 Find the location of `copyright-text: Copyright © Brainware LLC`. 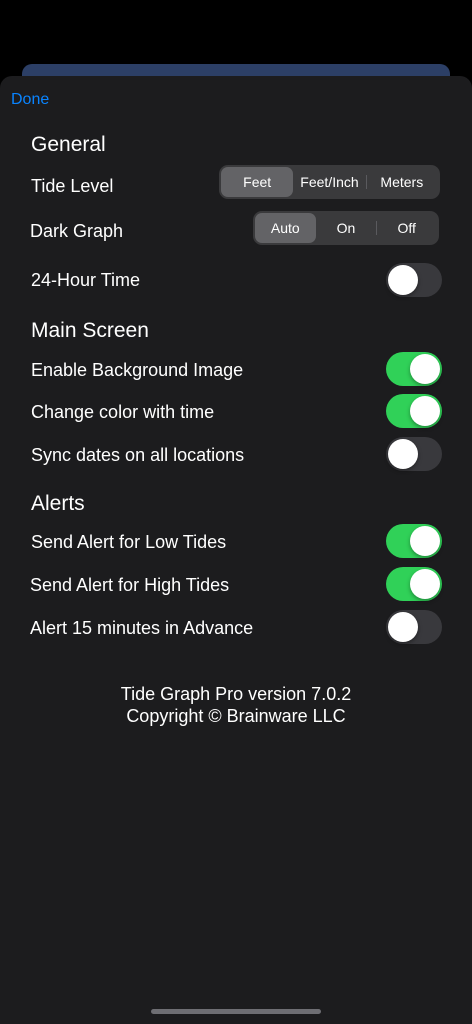

copyright-text: Copyright © Brainware LLC is located at coordinates (236, 716).